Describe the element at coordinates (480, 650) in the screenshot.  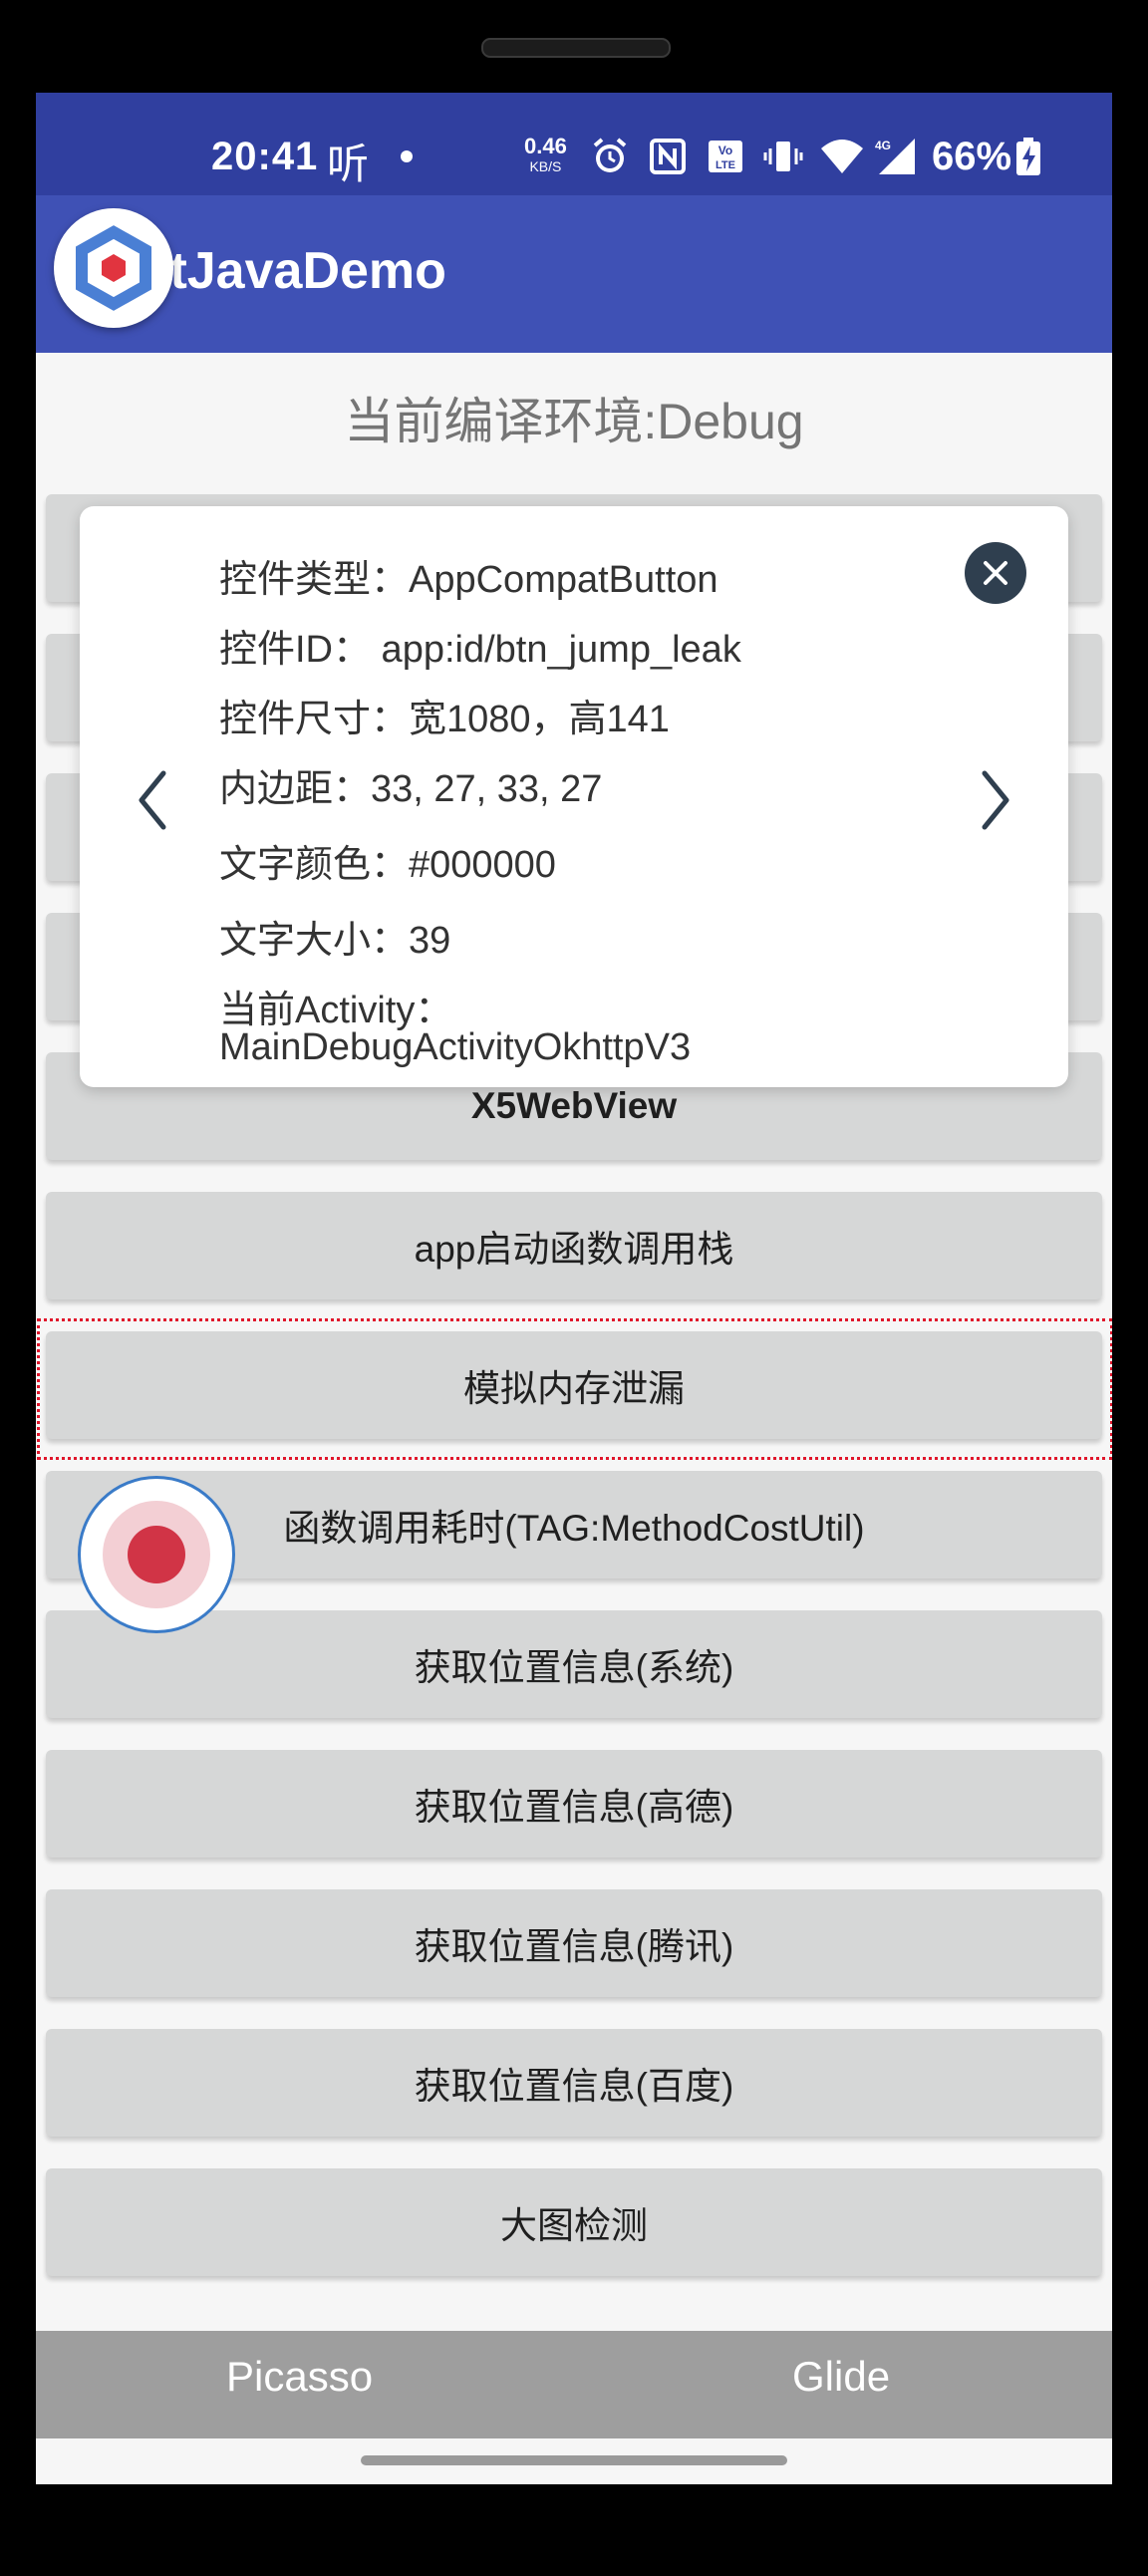
I see `inspector-view-id: 控件ID： app:id/btn_jump_leak` at that location.